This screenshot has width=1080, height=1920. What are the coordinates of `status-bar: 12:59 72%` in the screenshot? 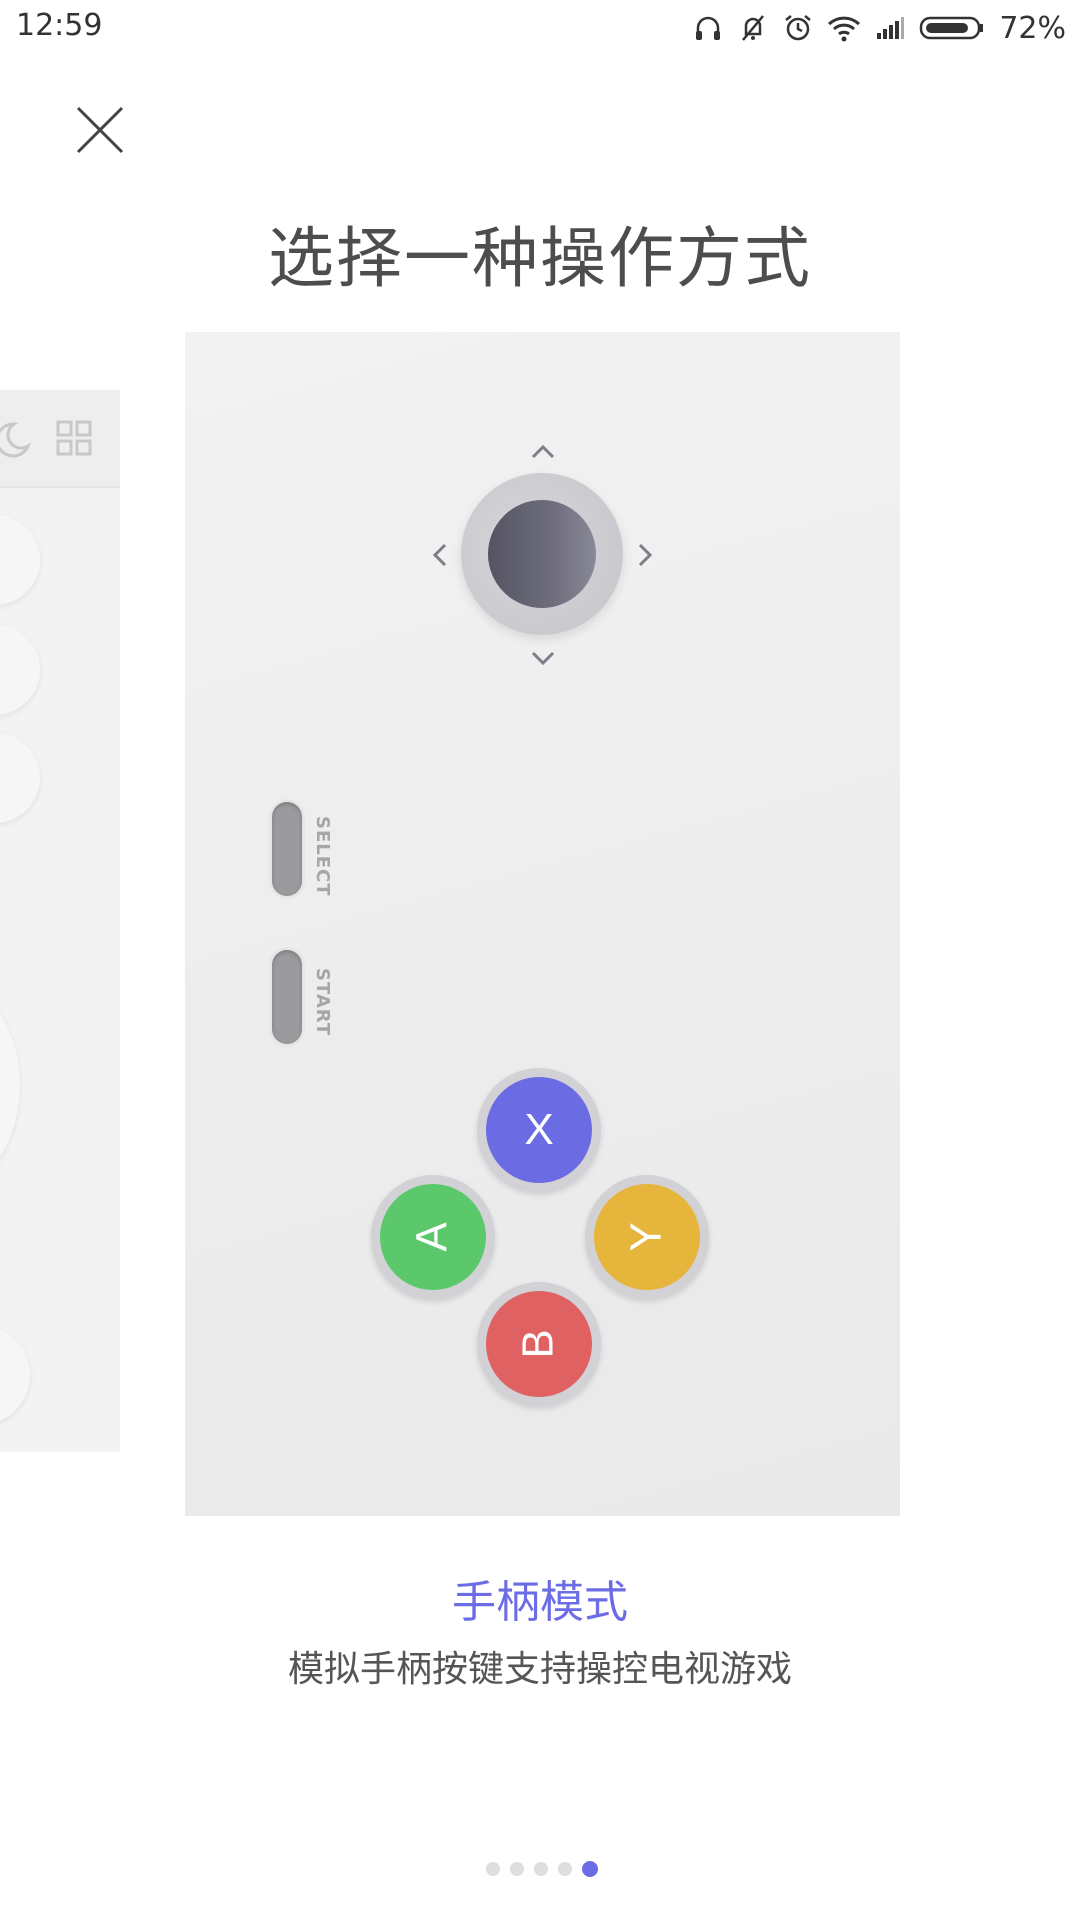 It's located at (540, 28).